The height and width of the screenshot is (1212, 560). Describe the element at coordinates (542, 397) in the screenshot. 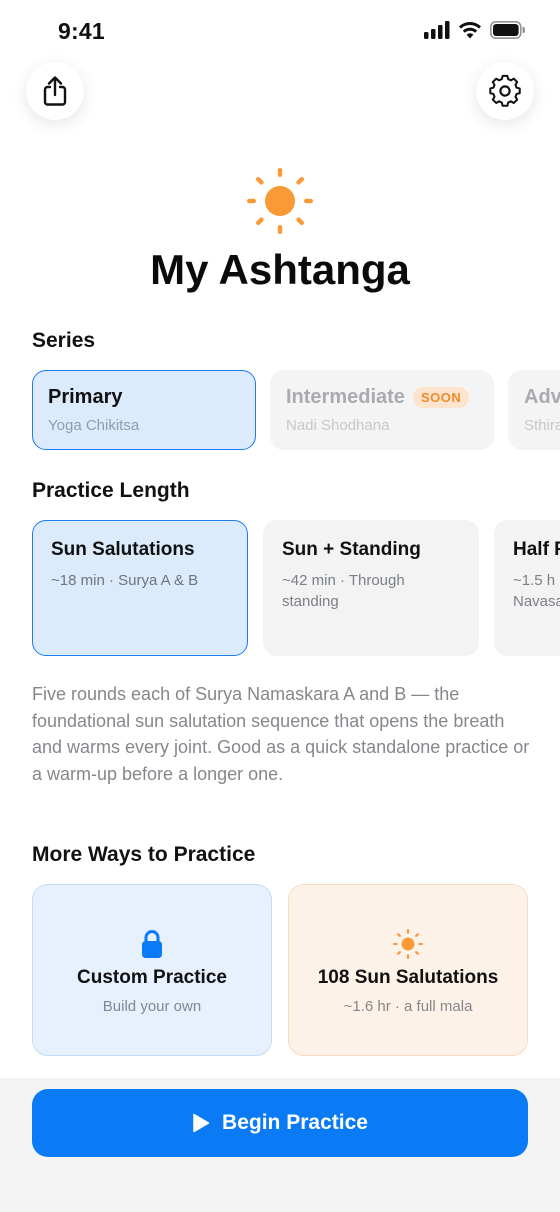

I see `series-name: Adv` at that location.